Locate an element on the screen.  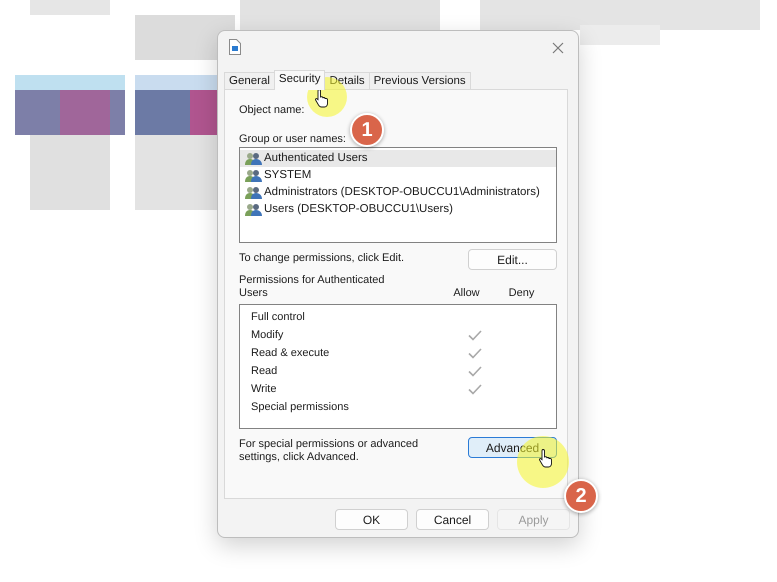
user-name: Authenticated Users is located at coordinates (316, 158).